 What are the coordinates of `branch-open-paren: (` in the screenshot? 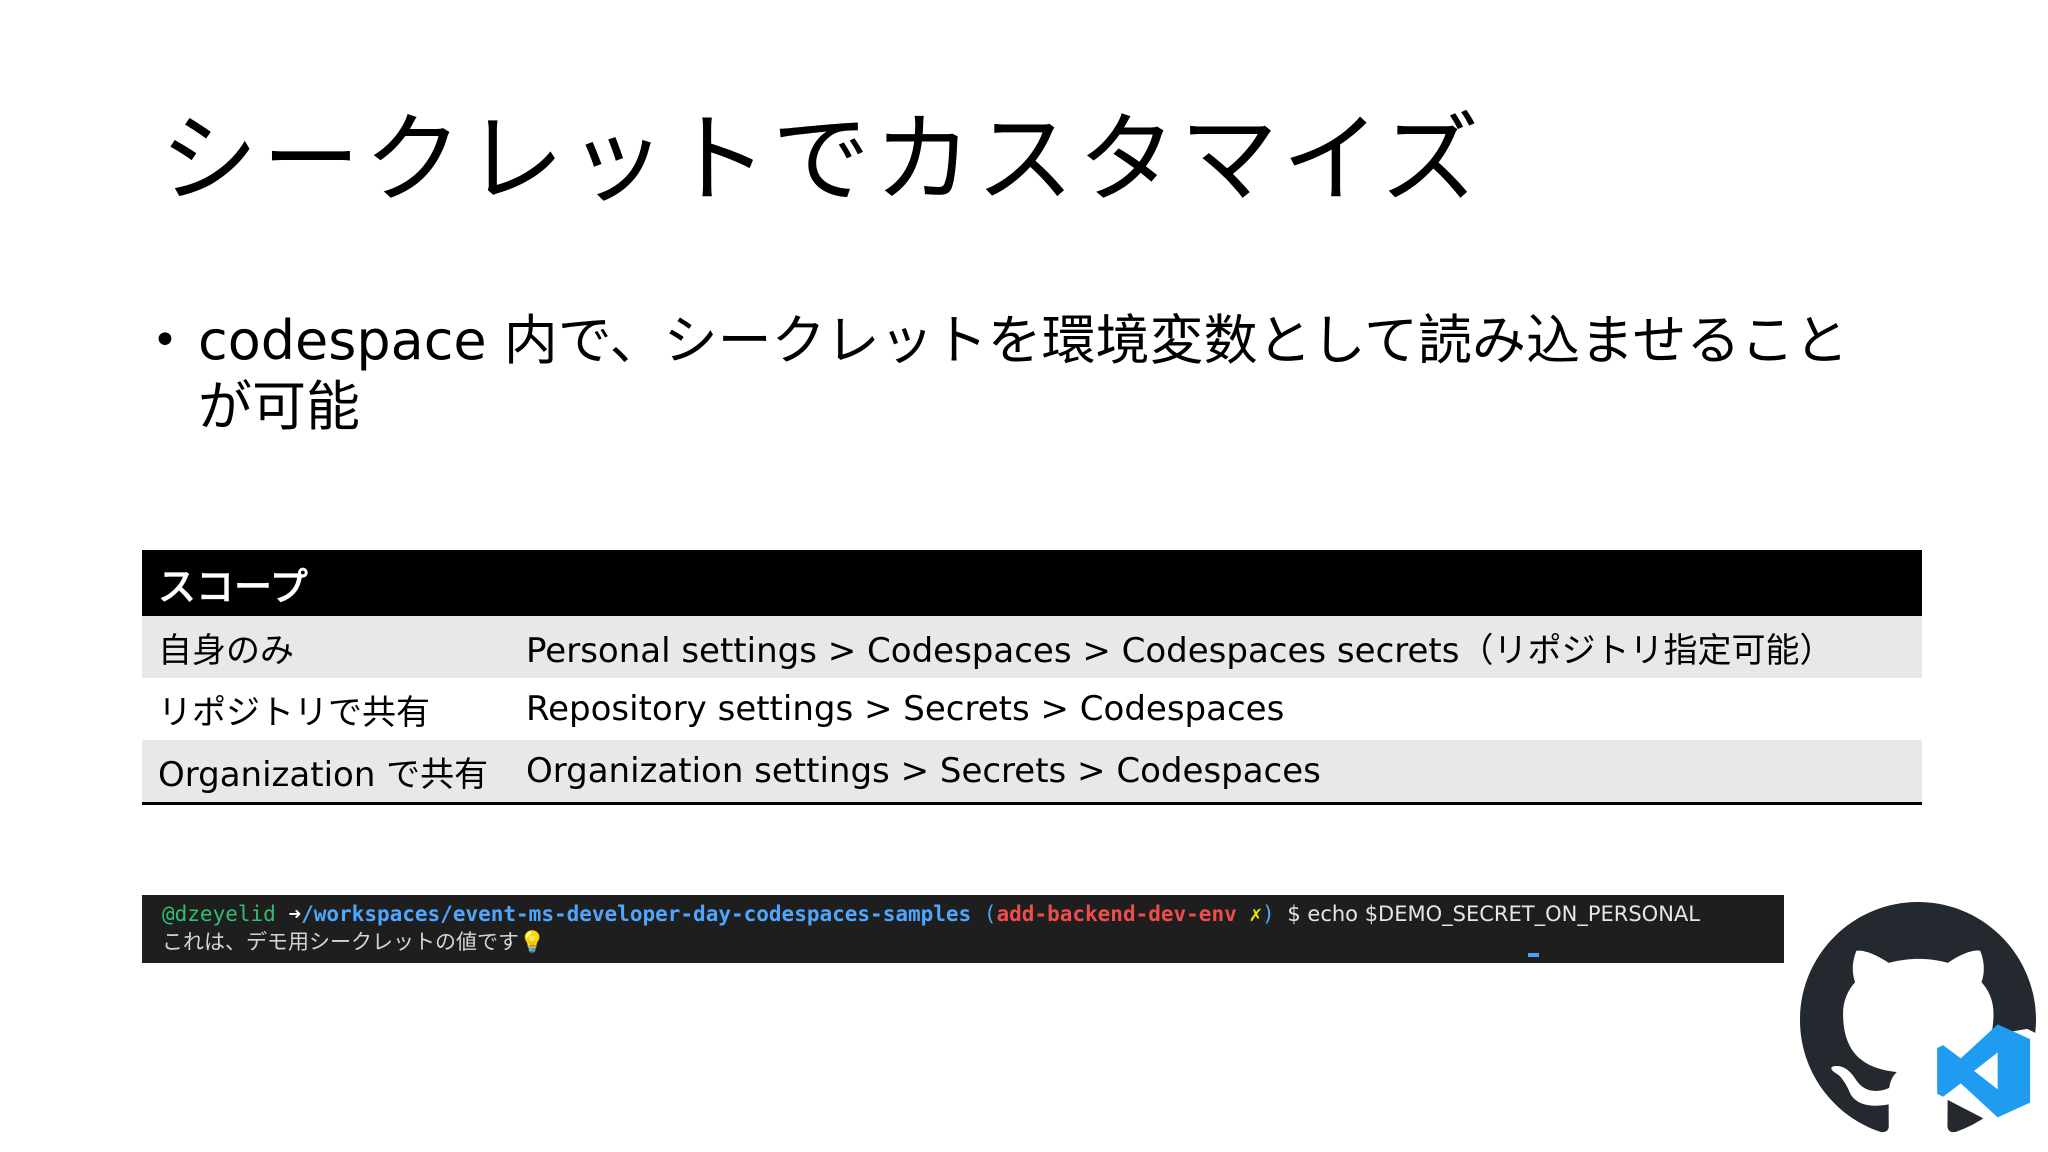 It's located at (990, 914).